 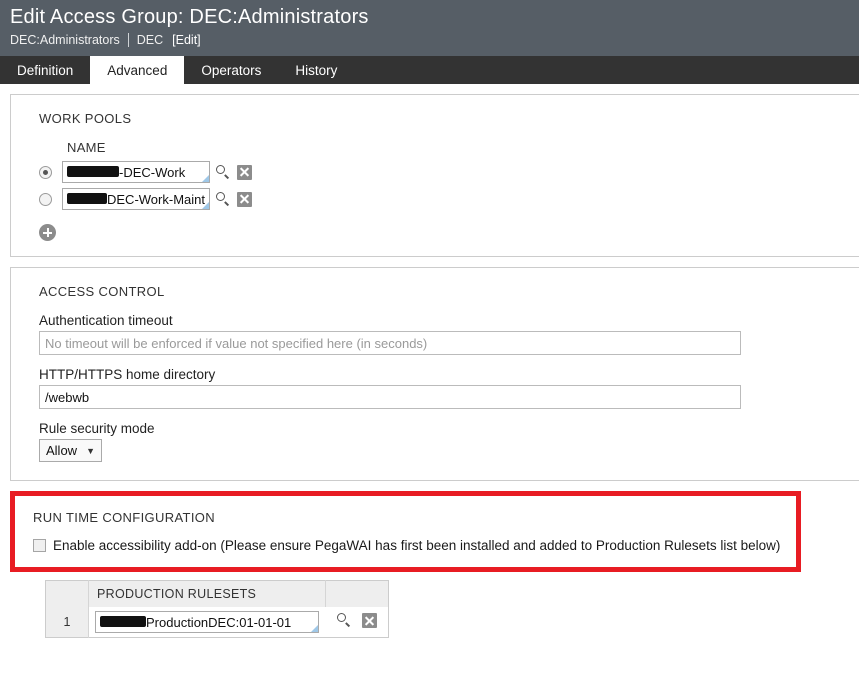 What do you see at coordinates (128, 40) in the screenshot?
I see `breadcrumb-separator` at bounding box center [128, 40].